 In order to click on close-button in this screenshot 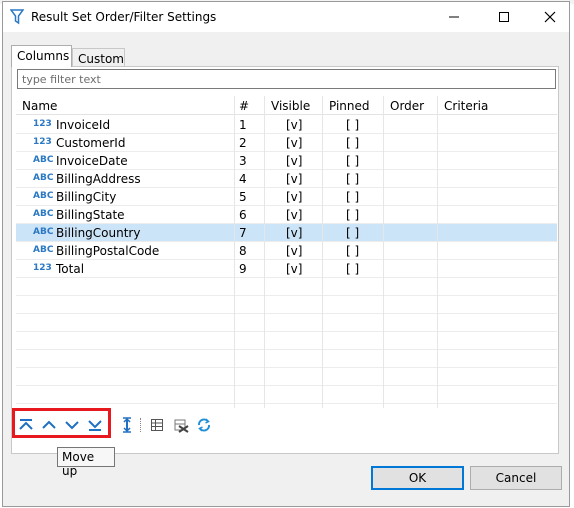, I will do `click(550, 17)`.